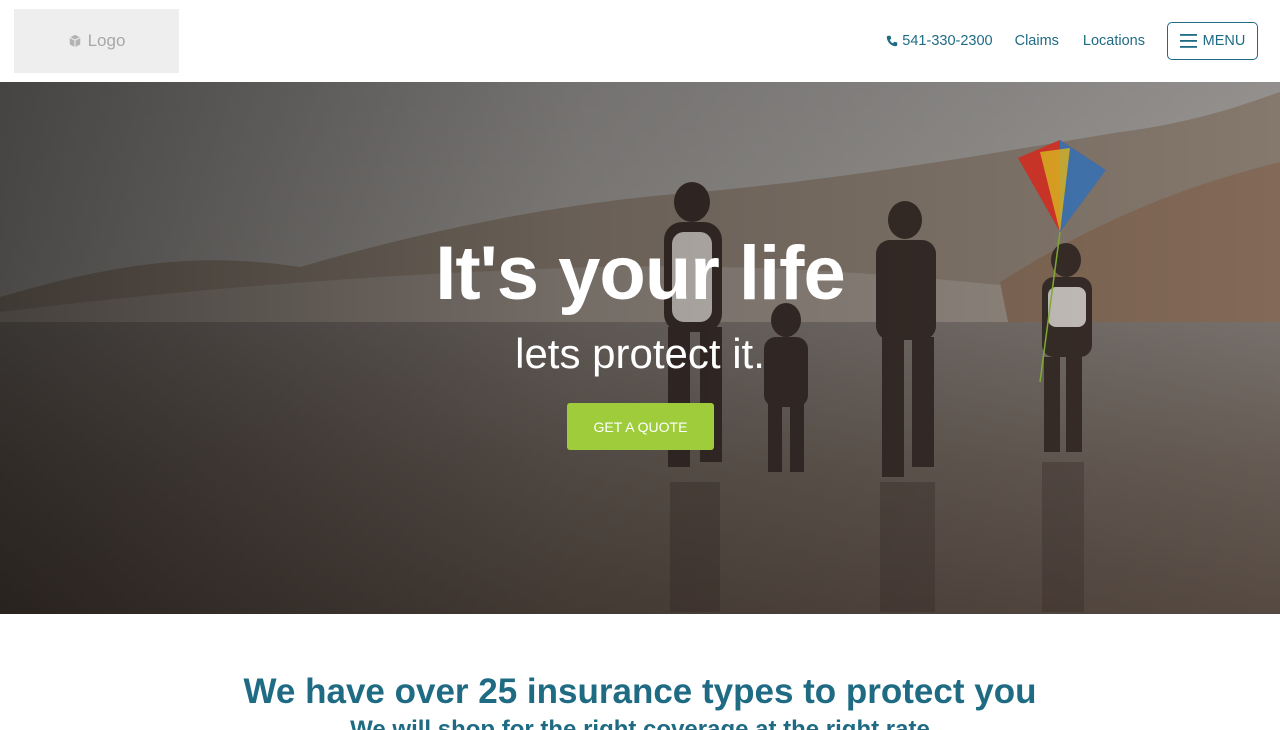 This screenshot has width=1280, height=730. Describe the element at coordinates (106, 40) in the screenshot. I see `logo-text: Logo` at that location.